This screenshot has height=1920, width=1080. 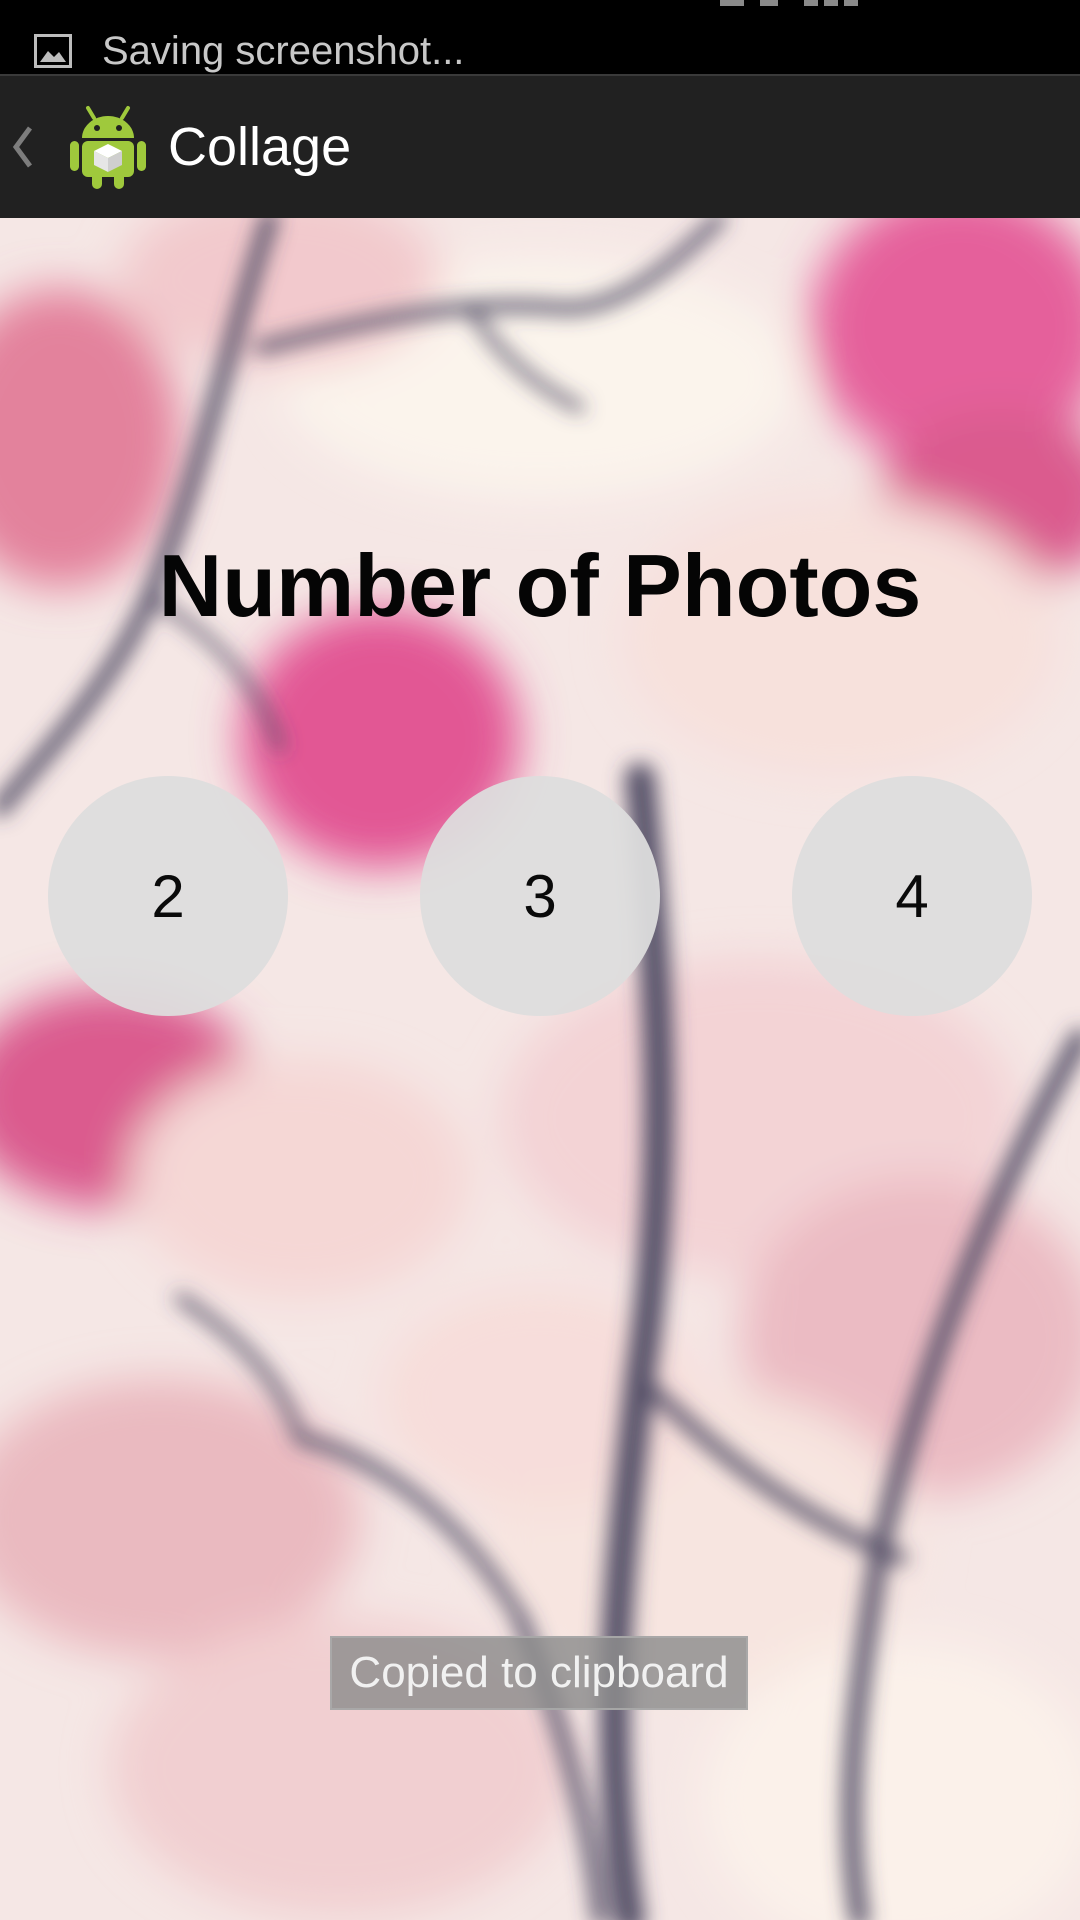 What do you see at coordinates (53, 51) in the screenshot?
I see `image-icon` at bounding box center [53, 51].